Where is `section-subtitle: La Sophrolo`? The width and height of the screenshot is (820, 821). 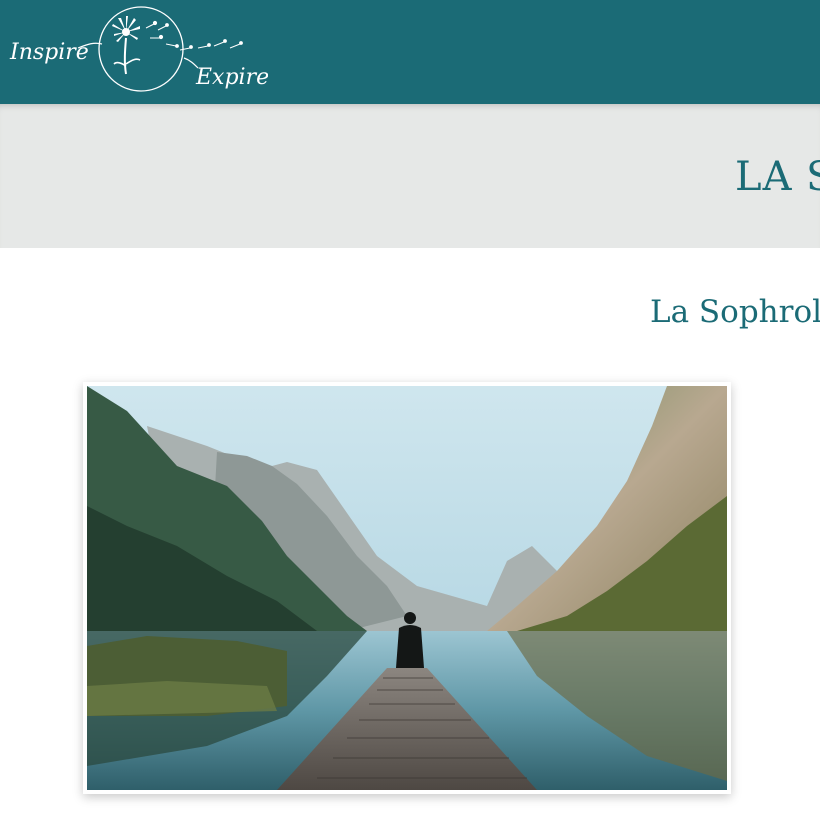
section-subtitle: La Sophrolo is located at coordinates (735, 312).